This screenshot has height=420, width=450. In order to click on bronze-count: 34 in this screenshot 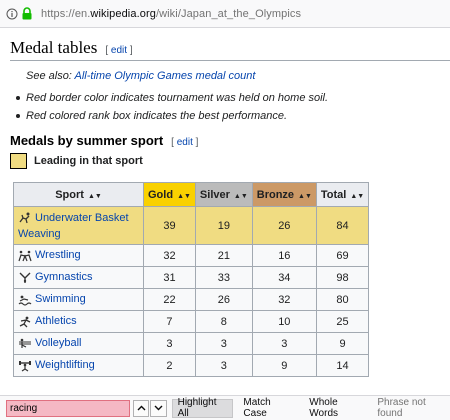, I will do `click(284, 277)`.